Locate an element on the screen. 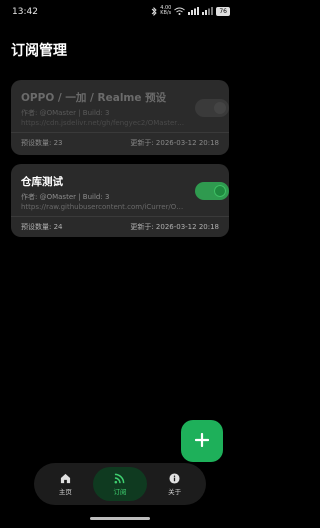 This screenshot has width=320, height=528. plus-icon is located at coordinates (202, 441).